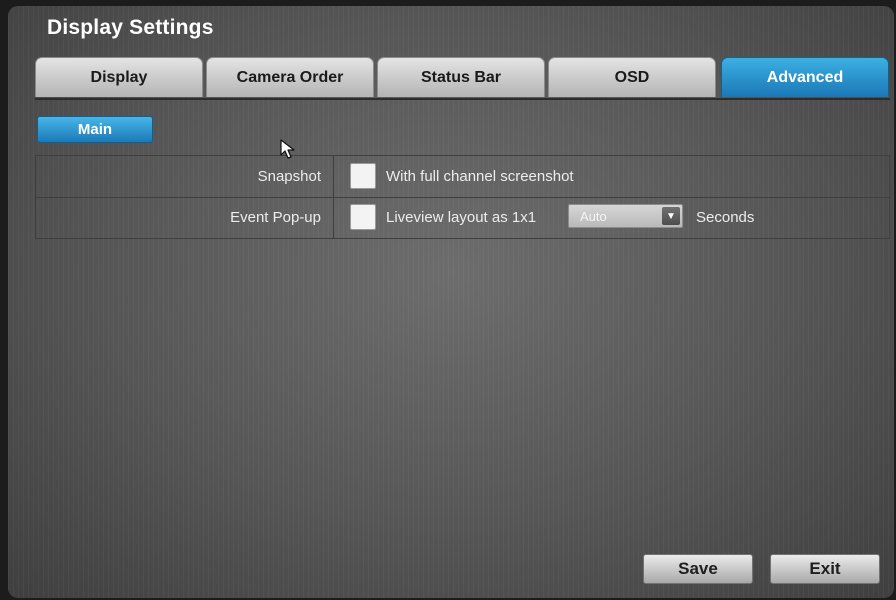  I want to click on popup-duration-select: Auto ▼, so click(625, 216).